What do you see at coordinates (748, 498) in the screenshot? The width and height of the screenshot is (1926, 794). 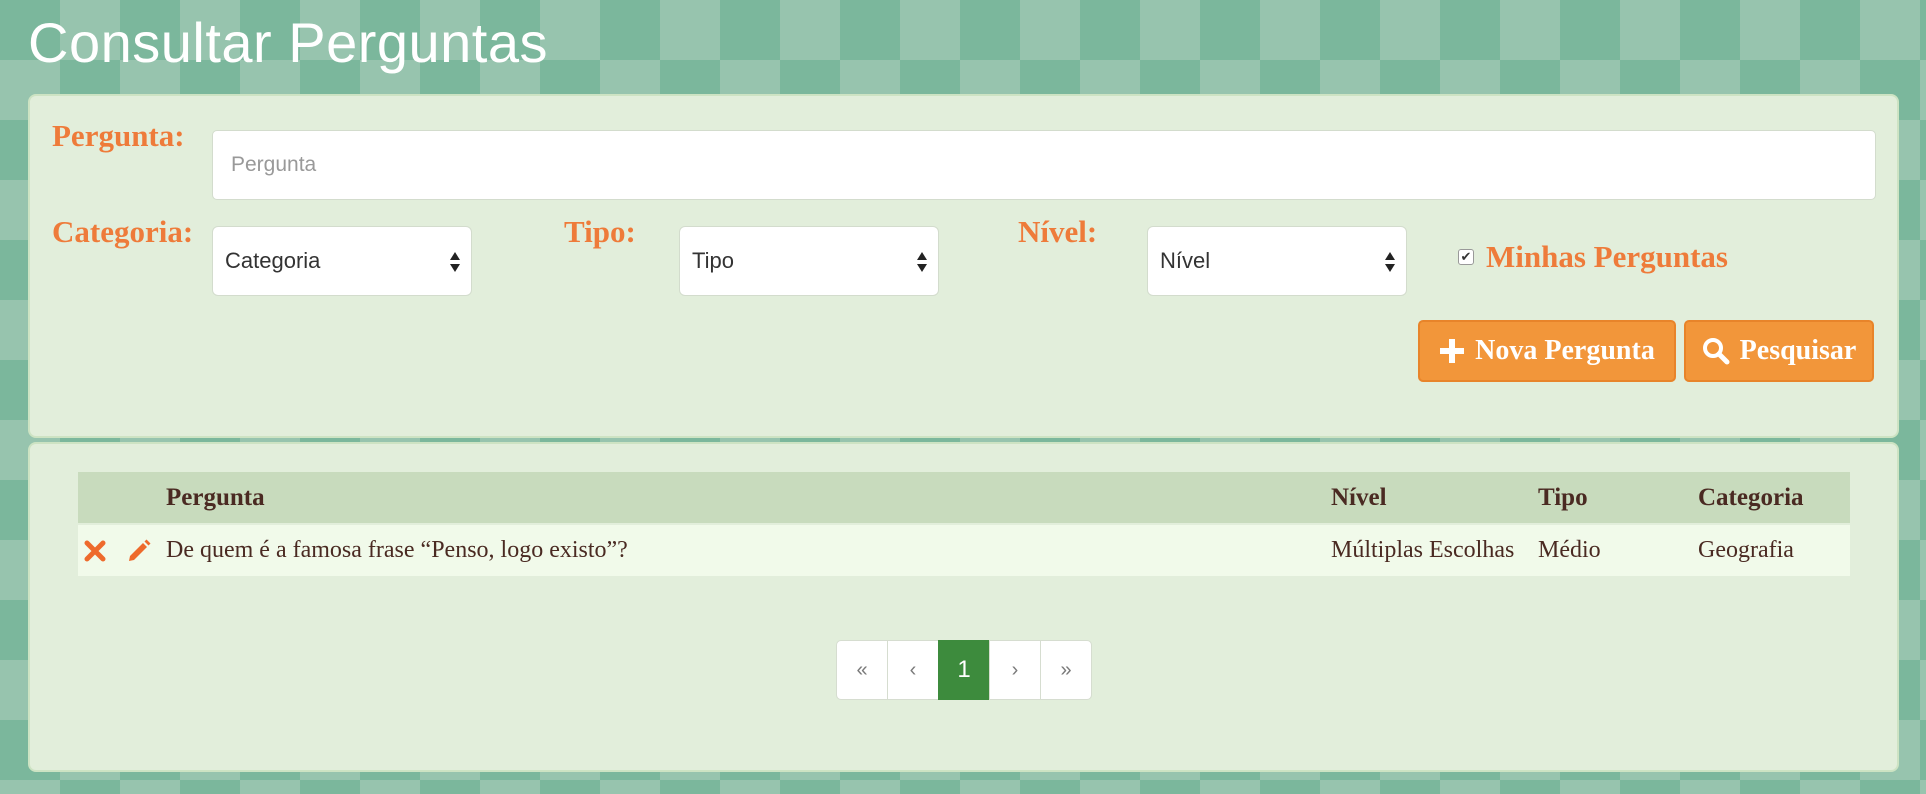 I see `header-pergunta: Pergunta` at bounding box center [748, 498].